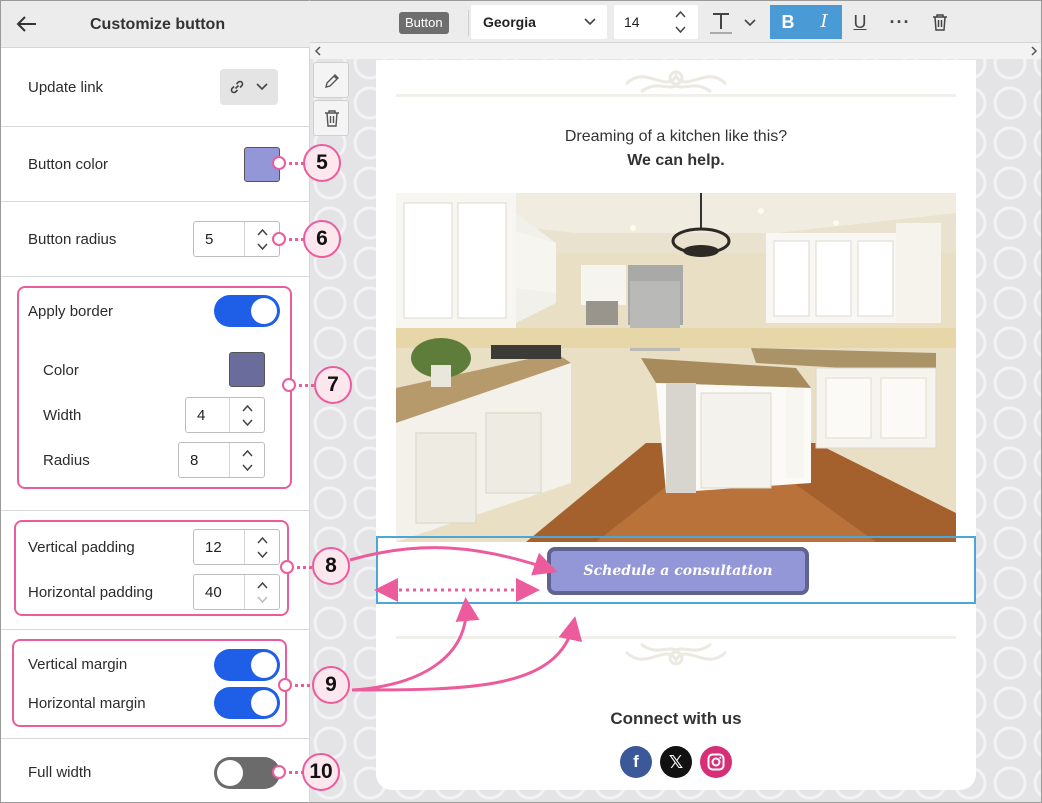 Image resolution: width=1042 pixels, height=803 pixels. I want to click on block-tools, so click(331, 99).